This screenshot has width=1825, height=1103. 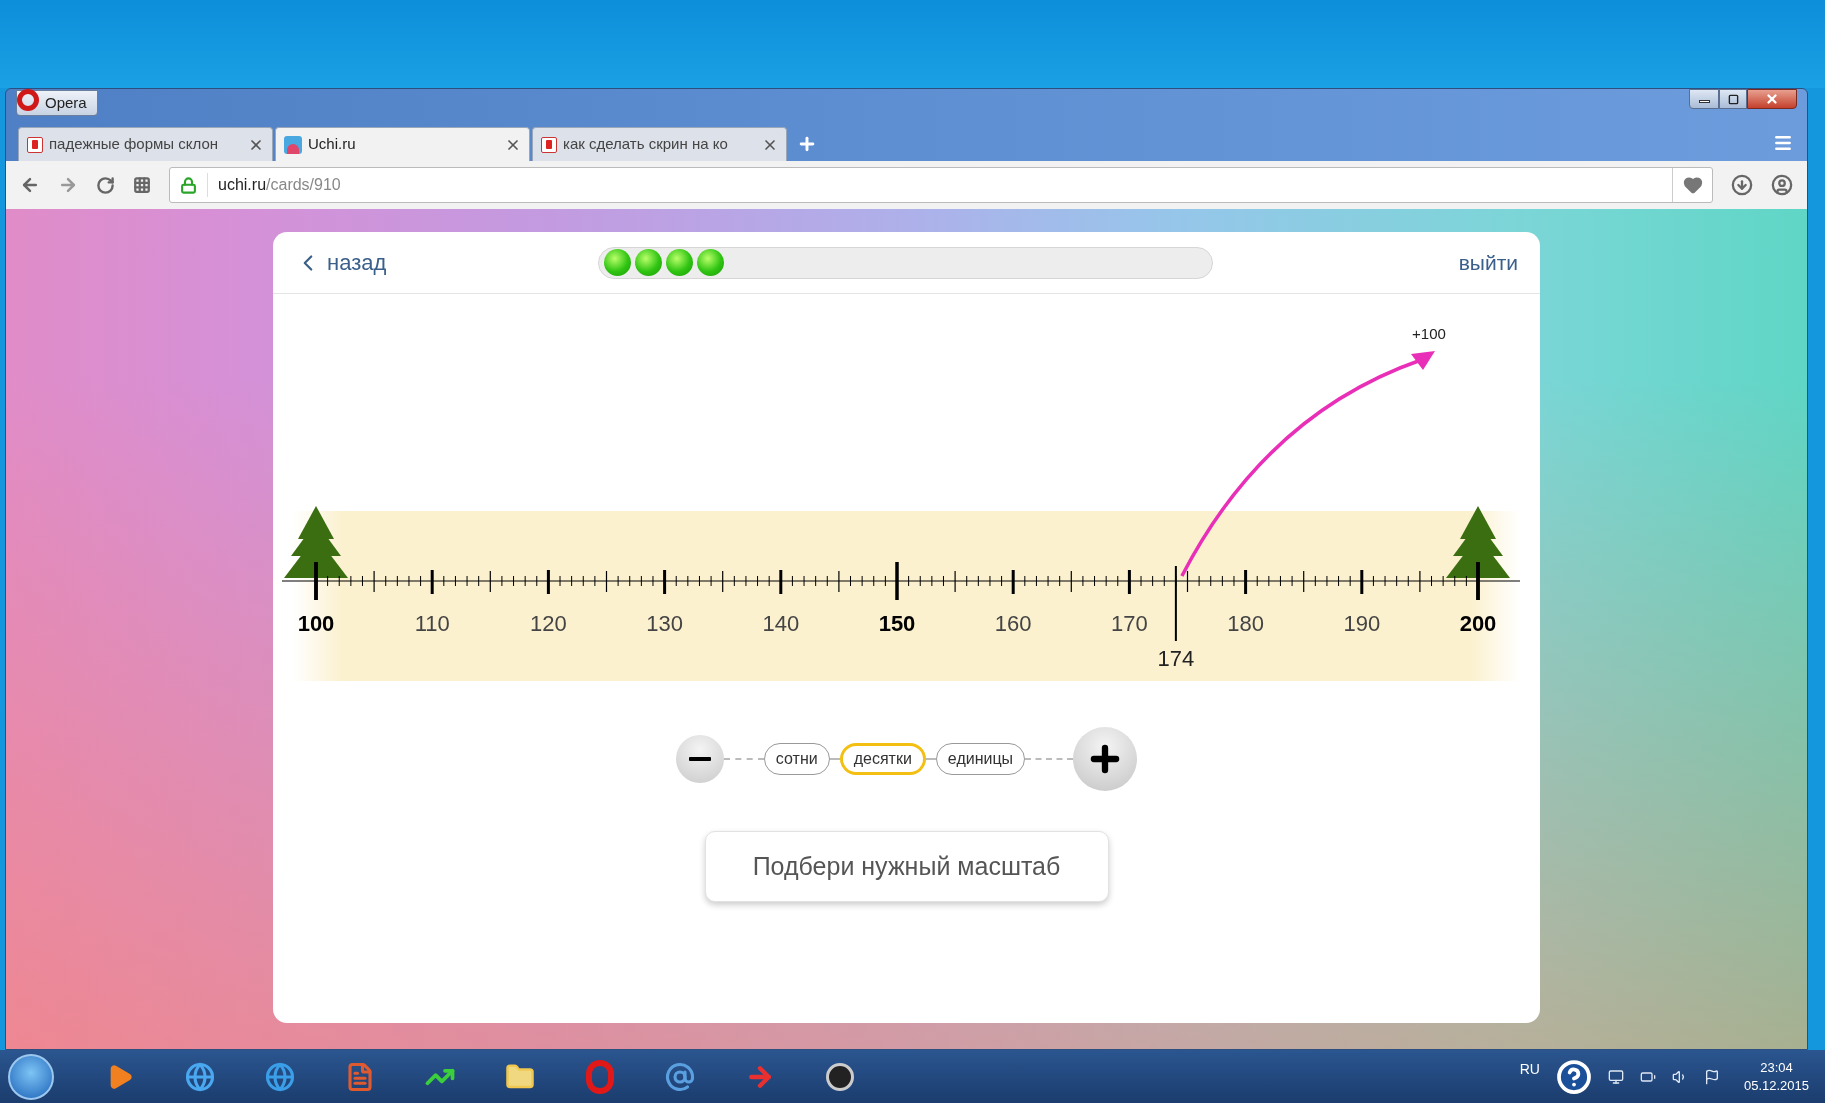 I want to click on reload-icon, so click(x=105, y=185).